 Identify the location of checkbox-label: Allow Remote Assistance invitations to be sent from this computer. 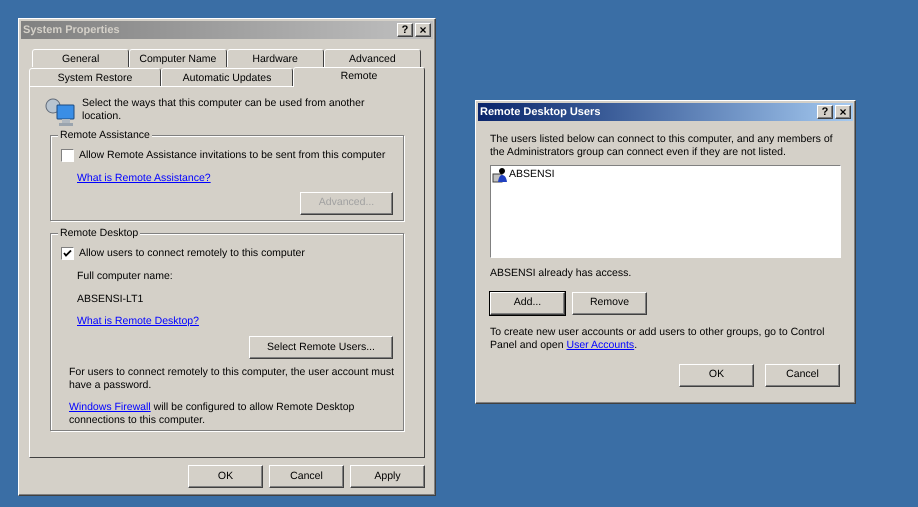
(232, 155).